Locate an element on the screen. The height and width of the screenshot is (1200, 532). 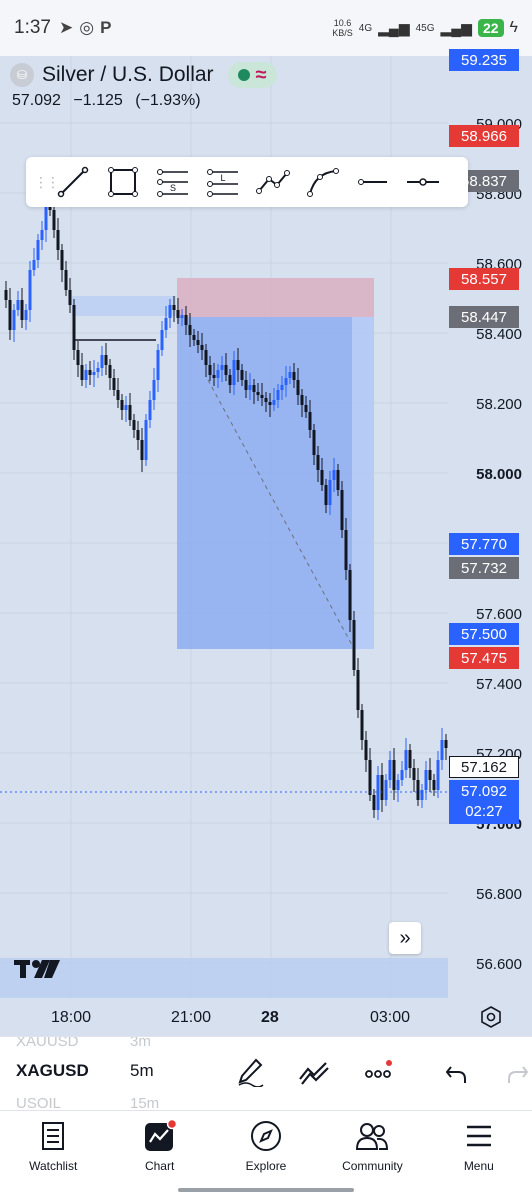
faded-symbol-below: USOIL is located at coordinates (38, 1102).